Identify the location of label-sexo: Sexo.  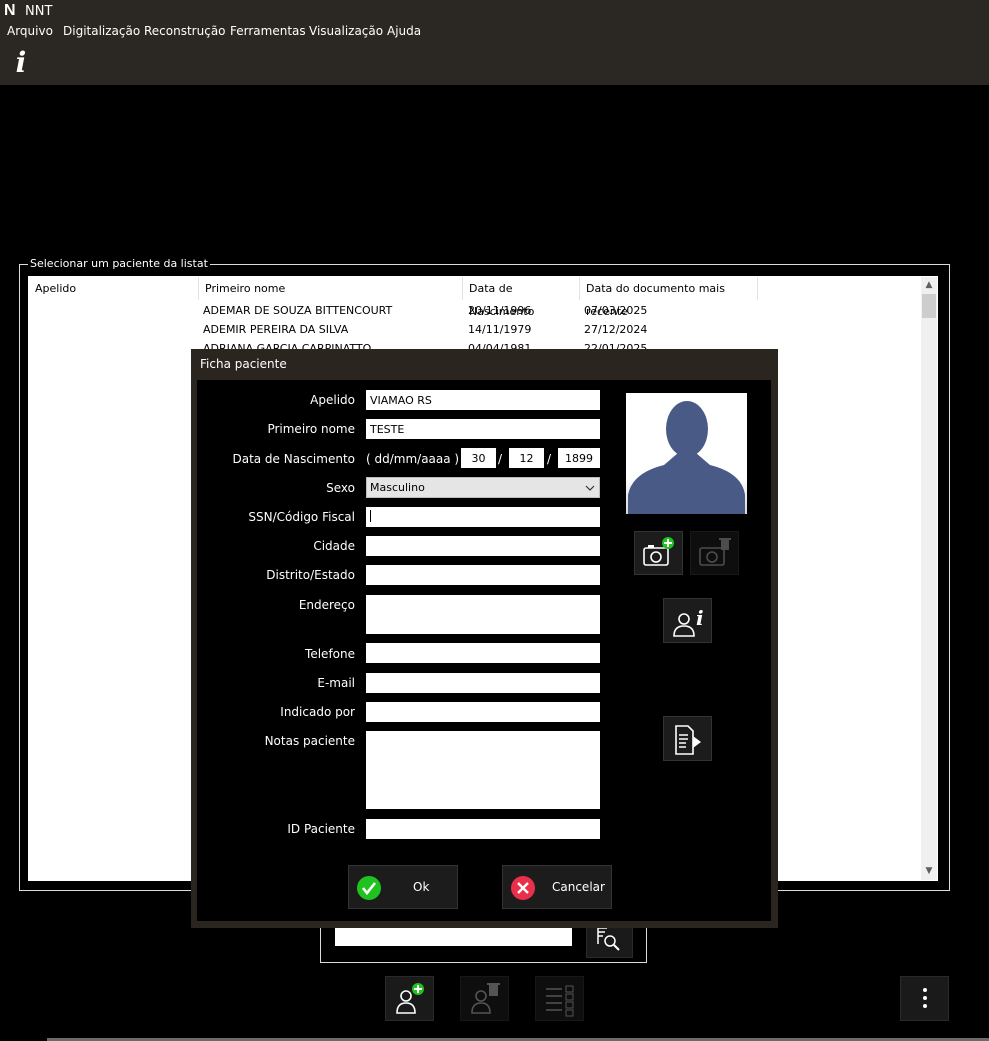
(340, 488).